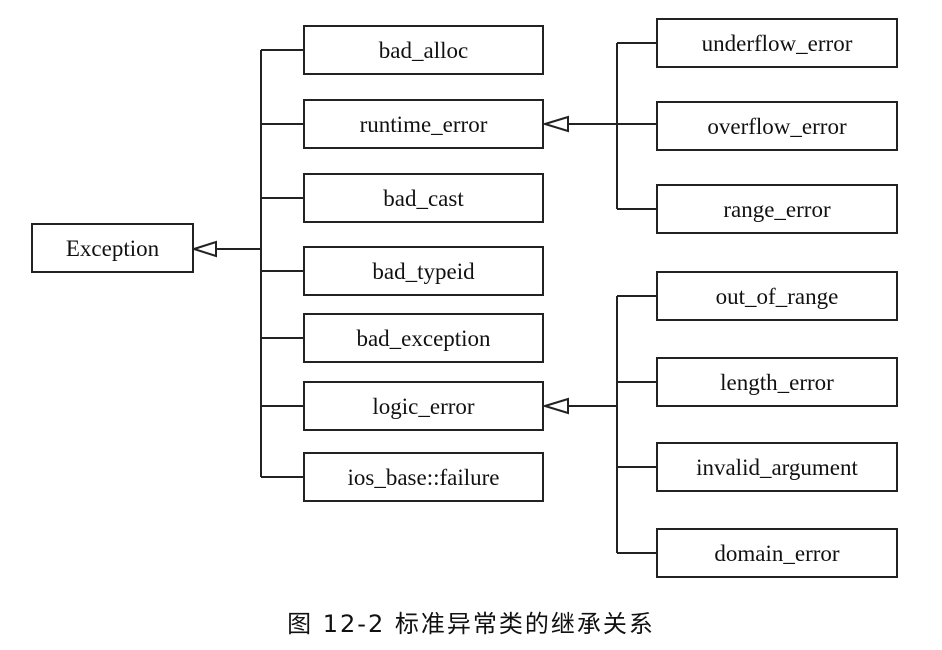 Image resolution: width=942 pixels, height=650 pixels. I want to click on node-label: bad_typeid, so click(423, 271).